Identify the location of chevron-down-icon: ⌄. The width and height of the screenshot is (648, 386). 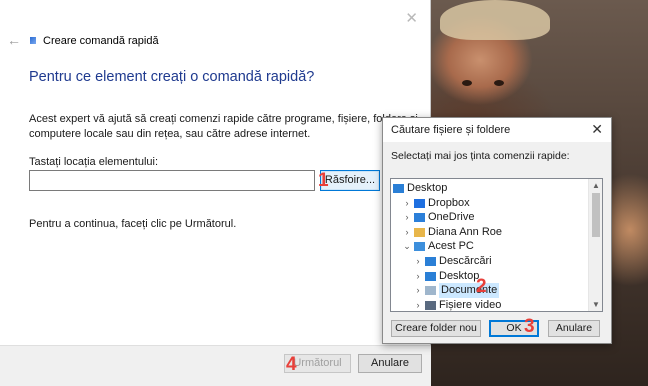
(407, 246).